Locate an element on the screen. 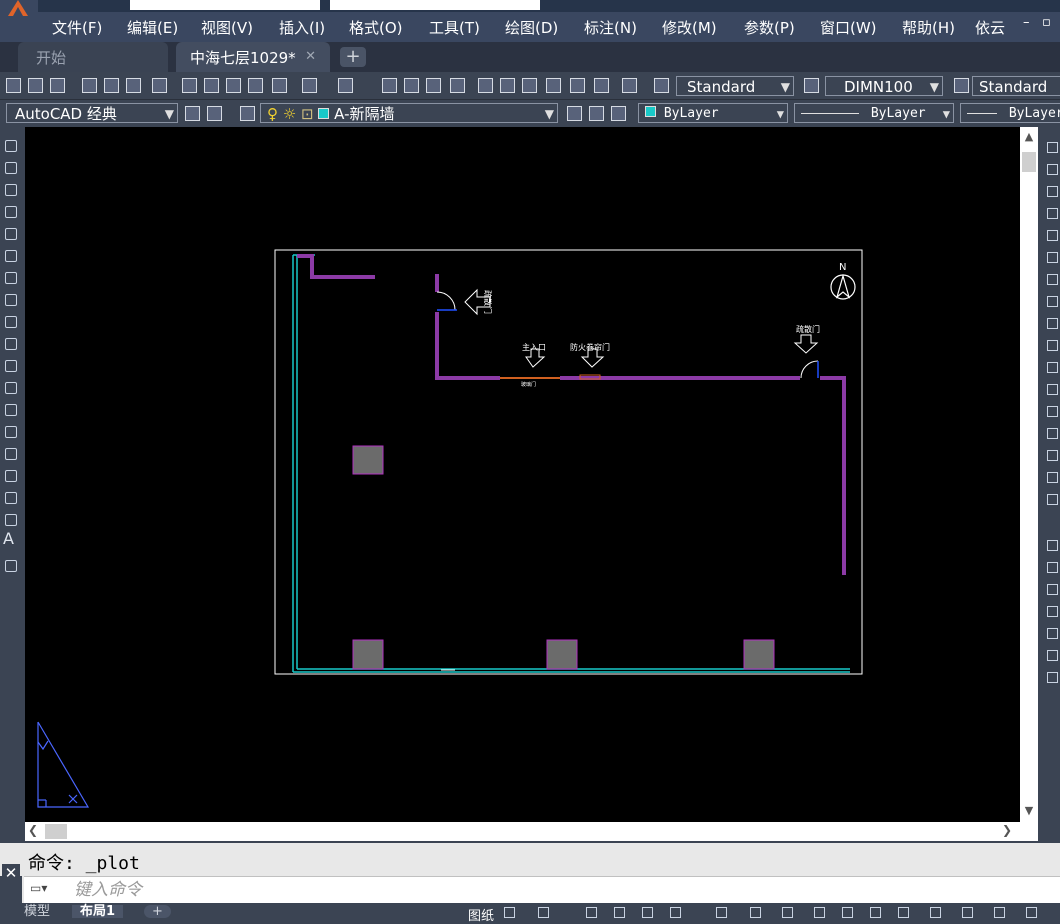 Image resolution: width=1060 pixels, height=924 pixels. array-icon is located at coordinates (1052, 235).